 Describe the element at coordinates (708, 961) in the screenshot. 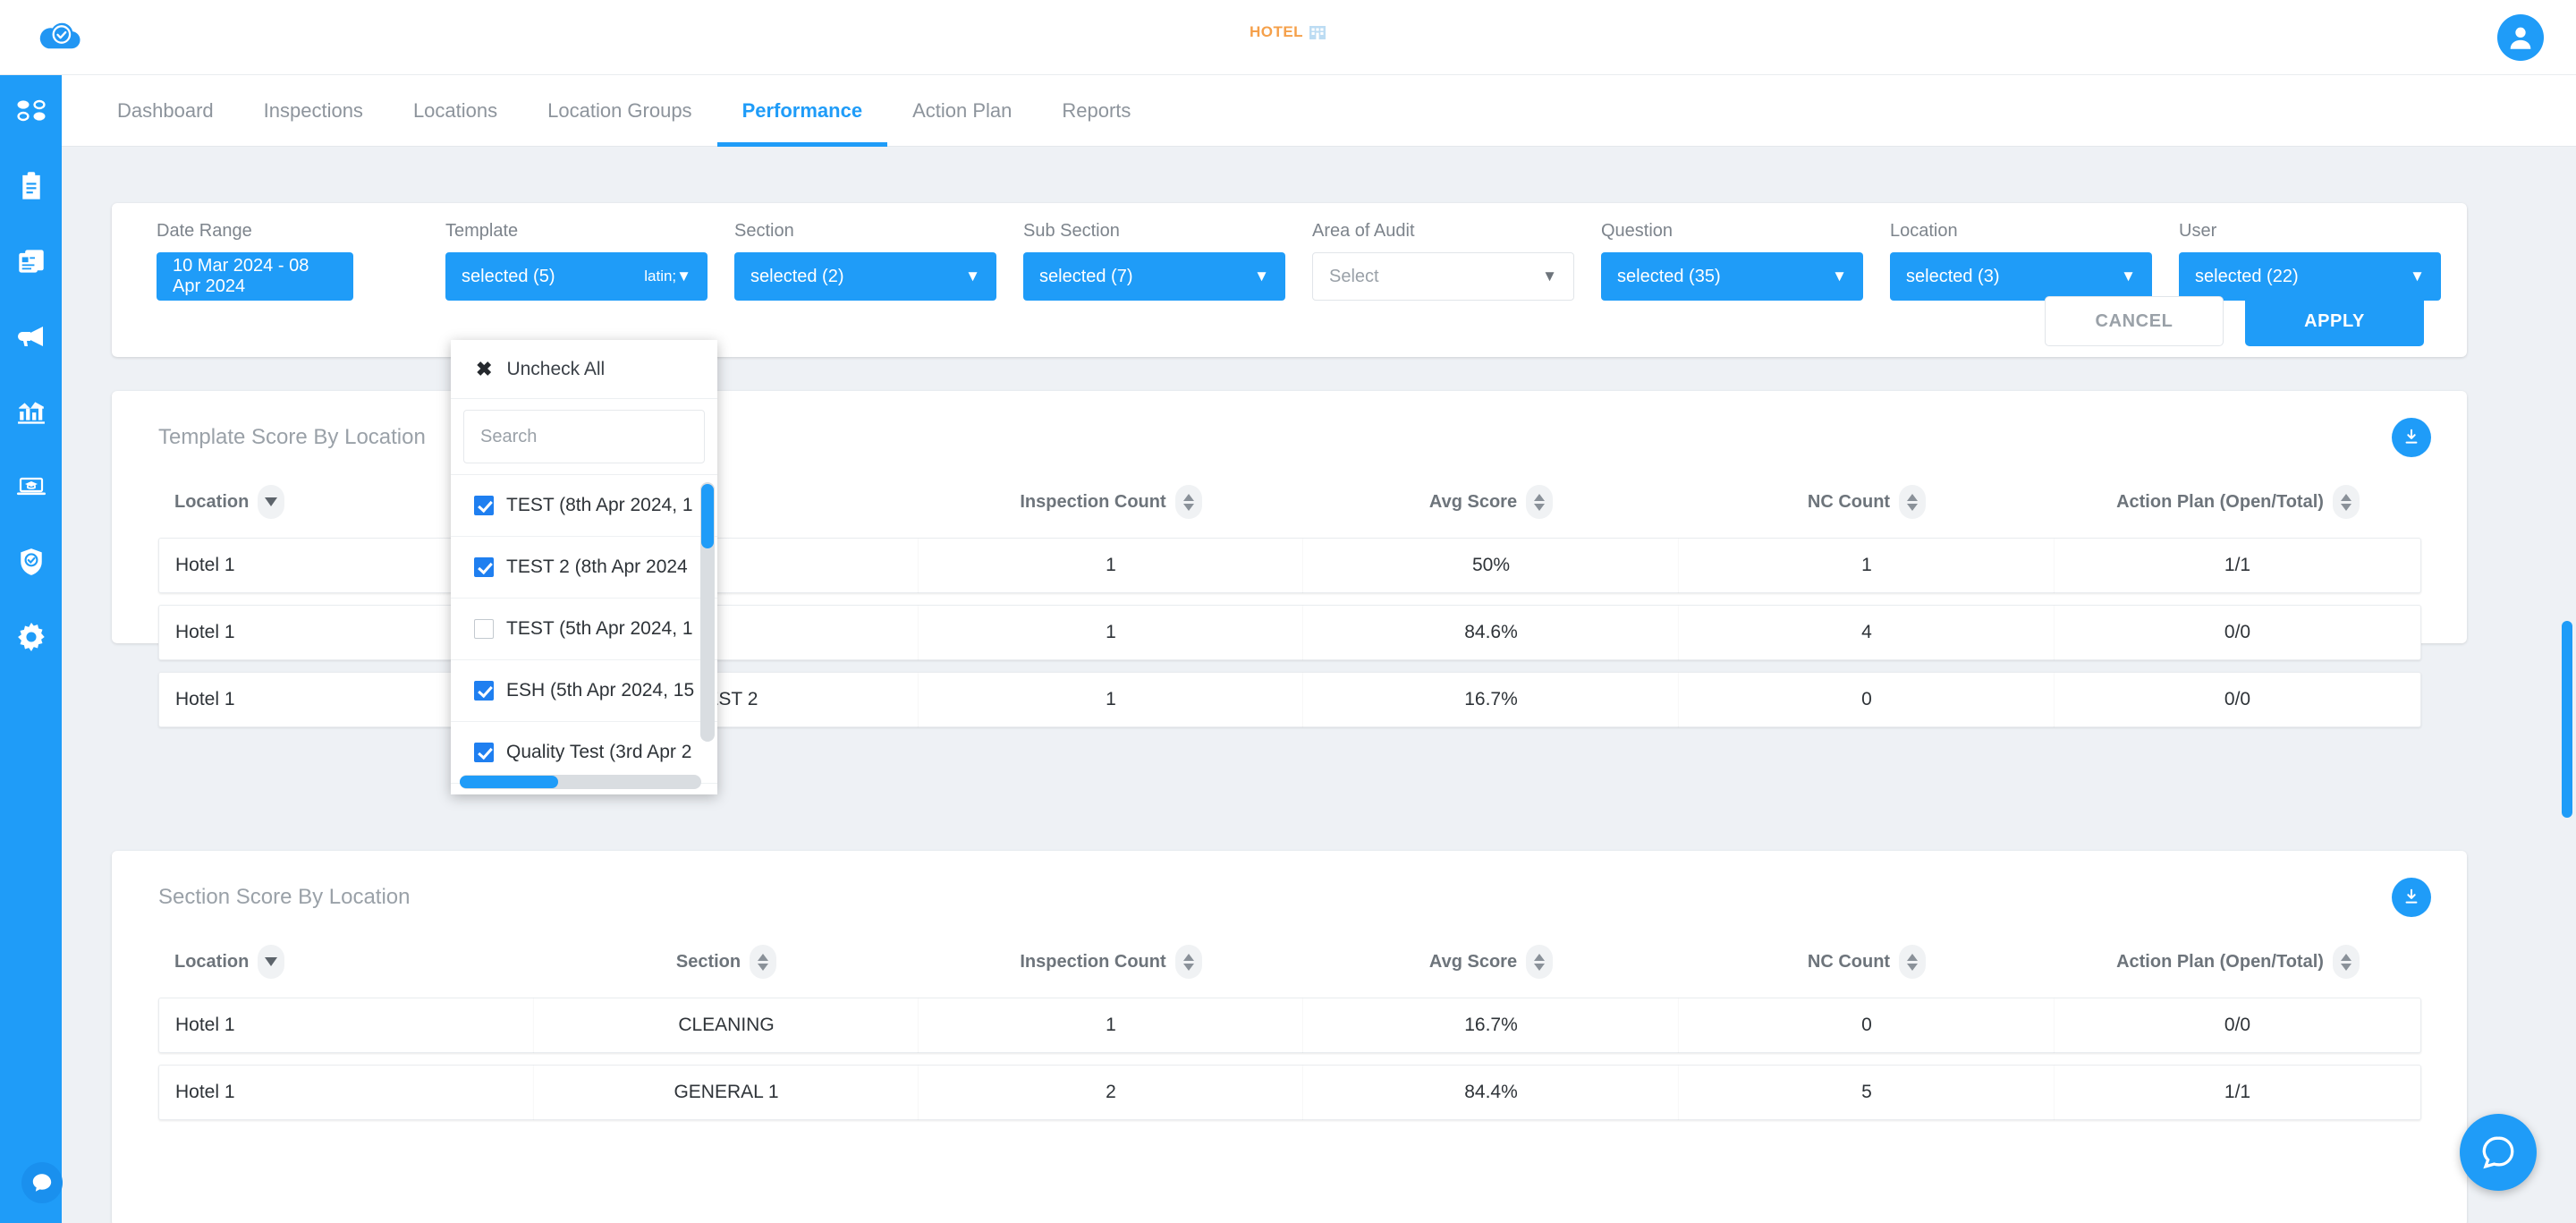

I see `col-section-label: Section` at that location.